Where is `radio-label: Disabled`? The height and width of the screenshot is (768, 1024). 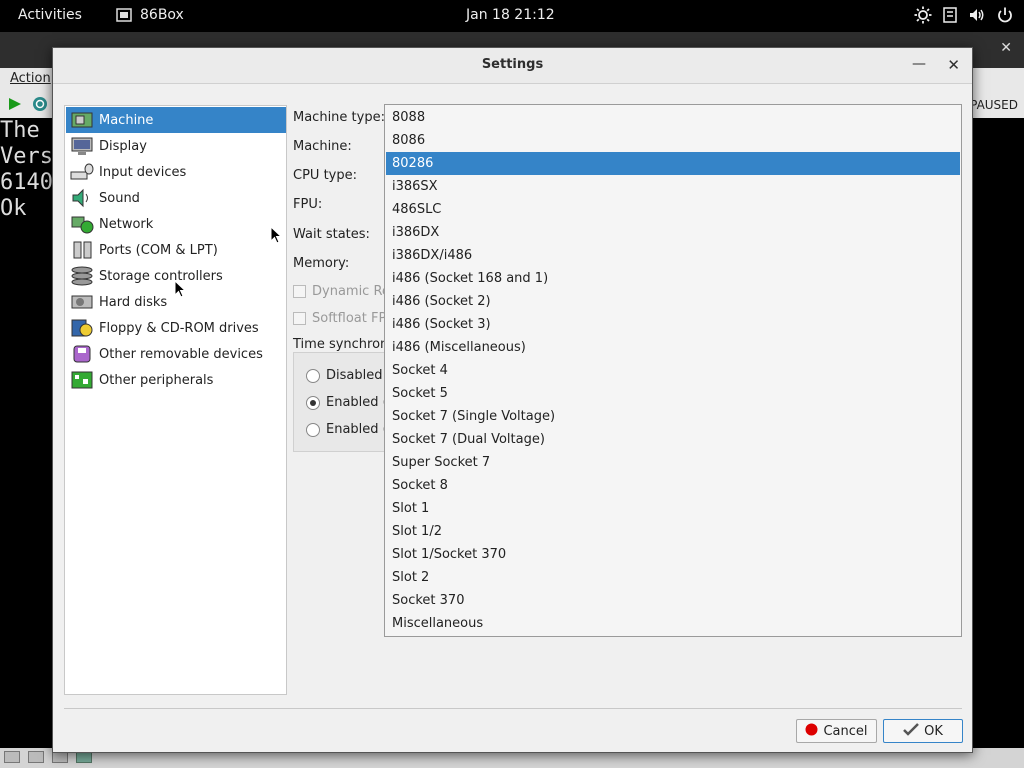
radio-label: Disabled is located at coordinates (354, 375).